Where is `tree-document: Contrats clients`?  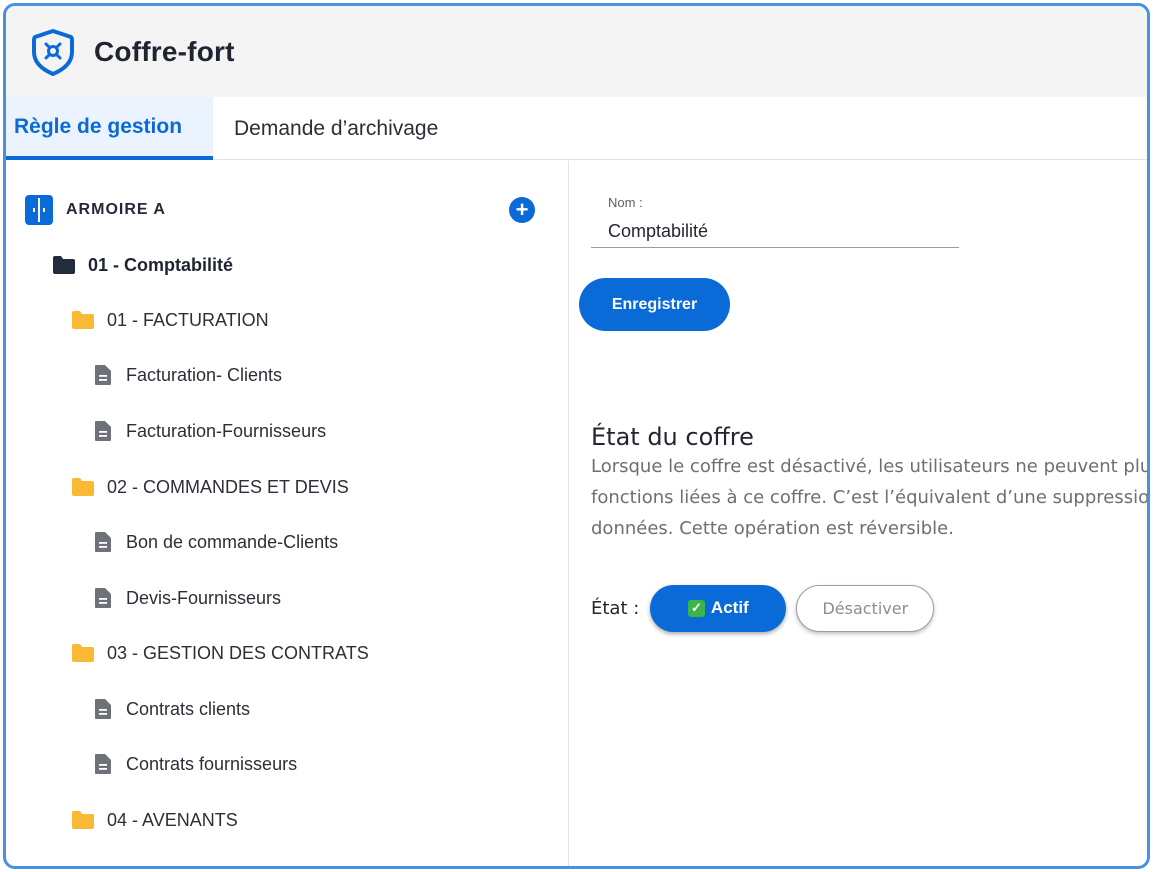
tree-document: Contrats clients is located at coordinates (172, 709).